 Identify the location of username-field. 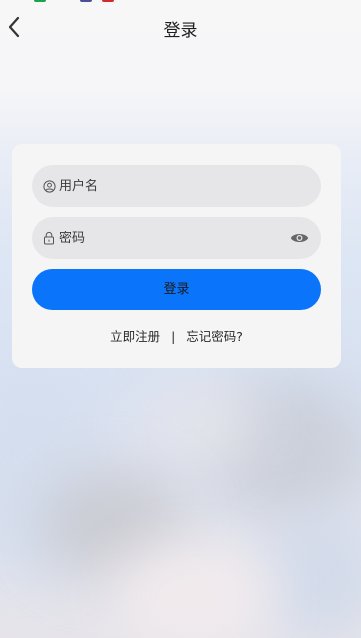
(176, 186).